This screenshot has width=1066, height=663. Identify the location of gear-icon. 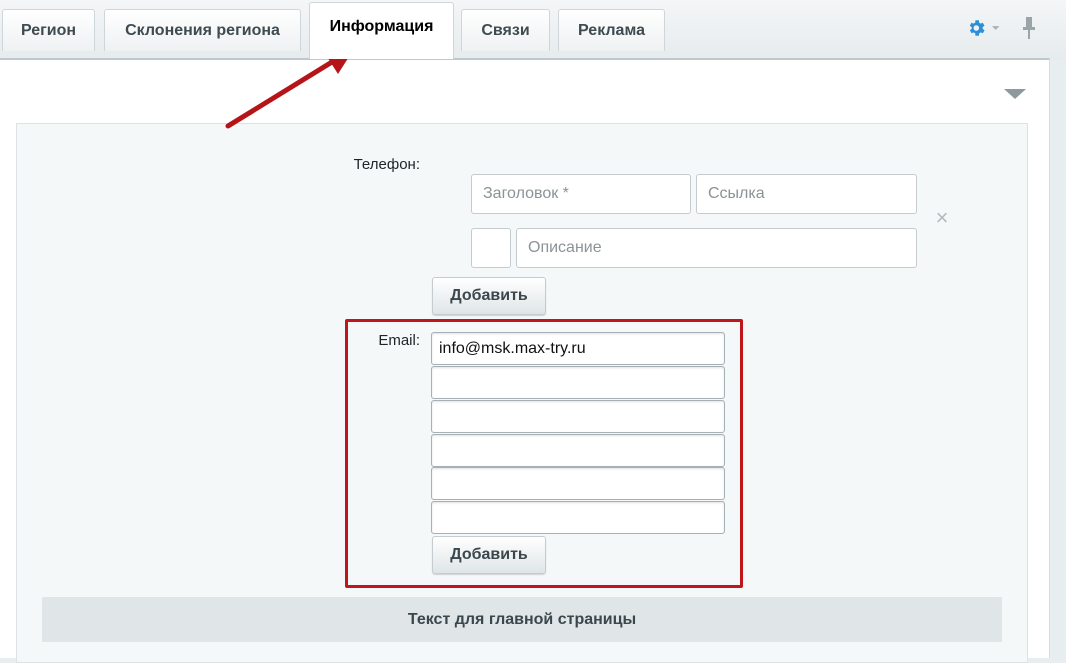
(977, 28).